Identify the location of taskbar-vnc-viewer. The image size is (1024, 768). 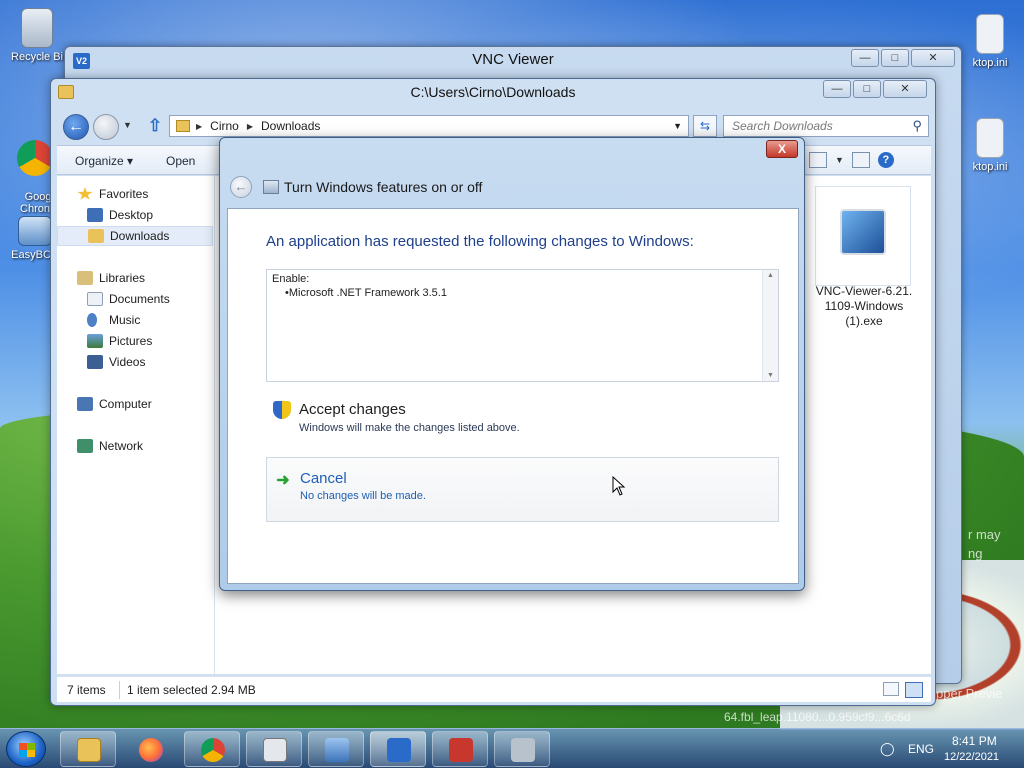
(398, 749).